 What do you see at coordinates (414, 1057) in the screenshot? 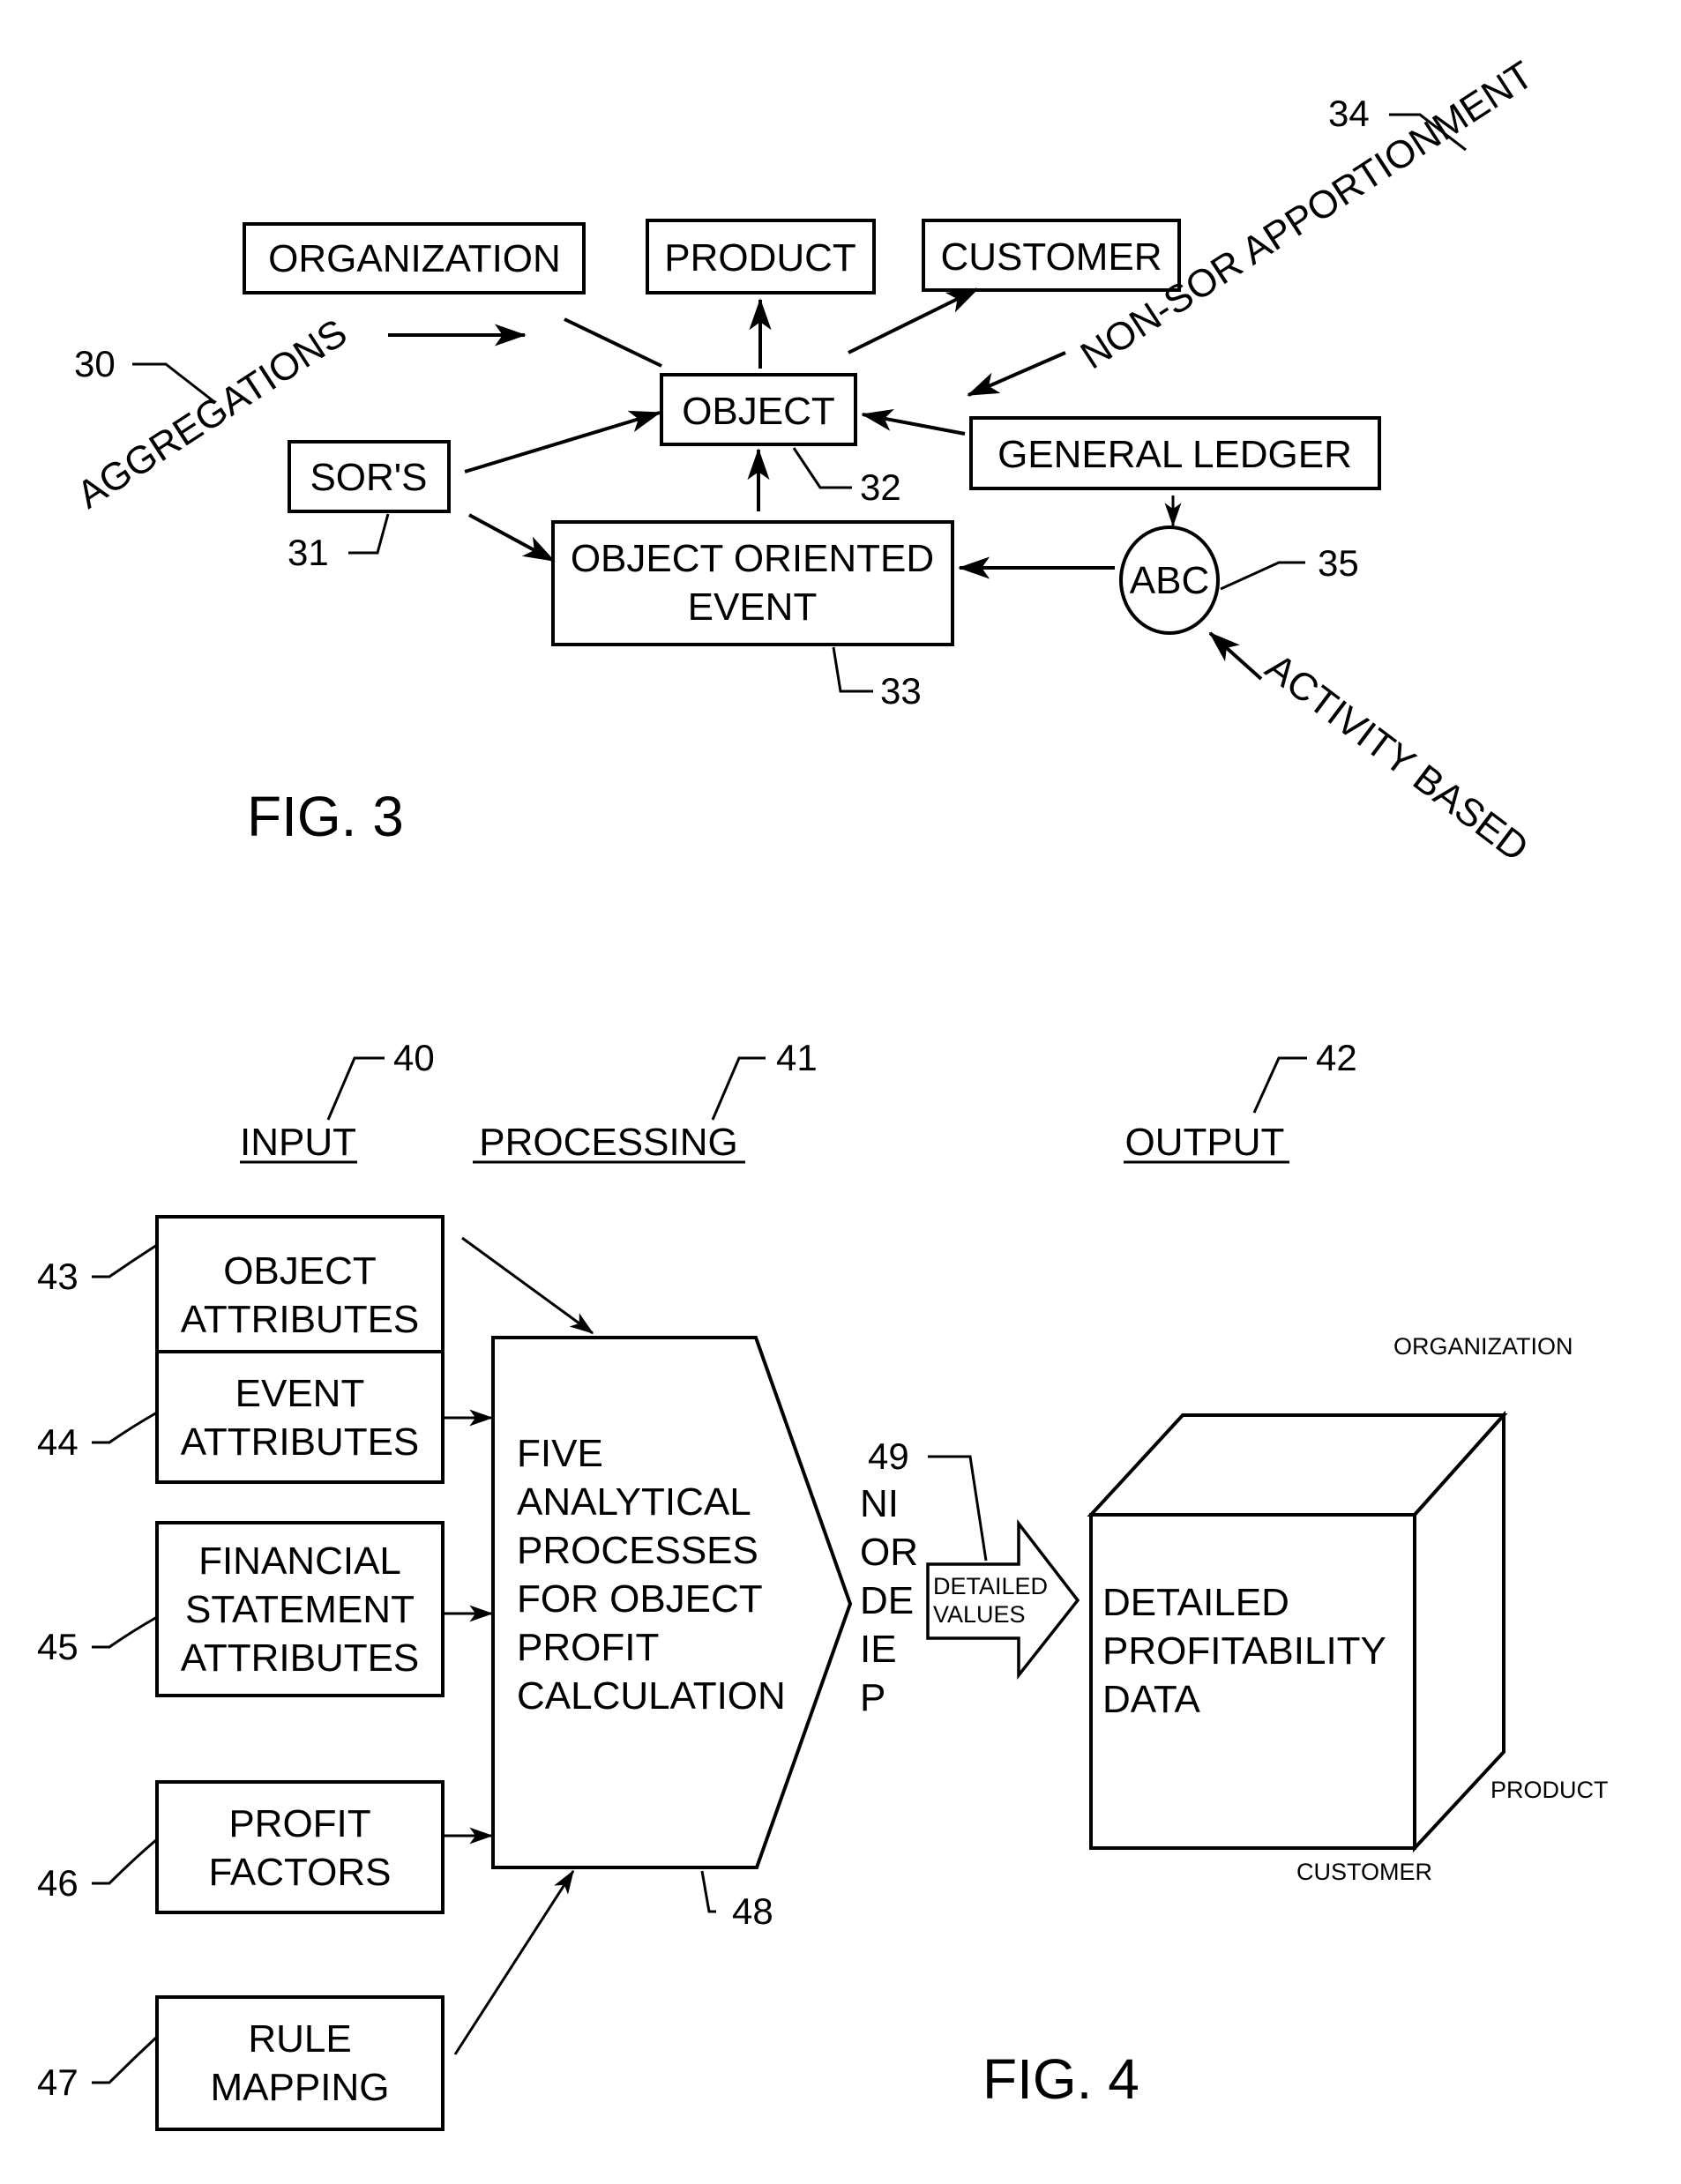
I see `ref-40: 40` at bounding box center [414, 1057].